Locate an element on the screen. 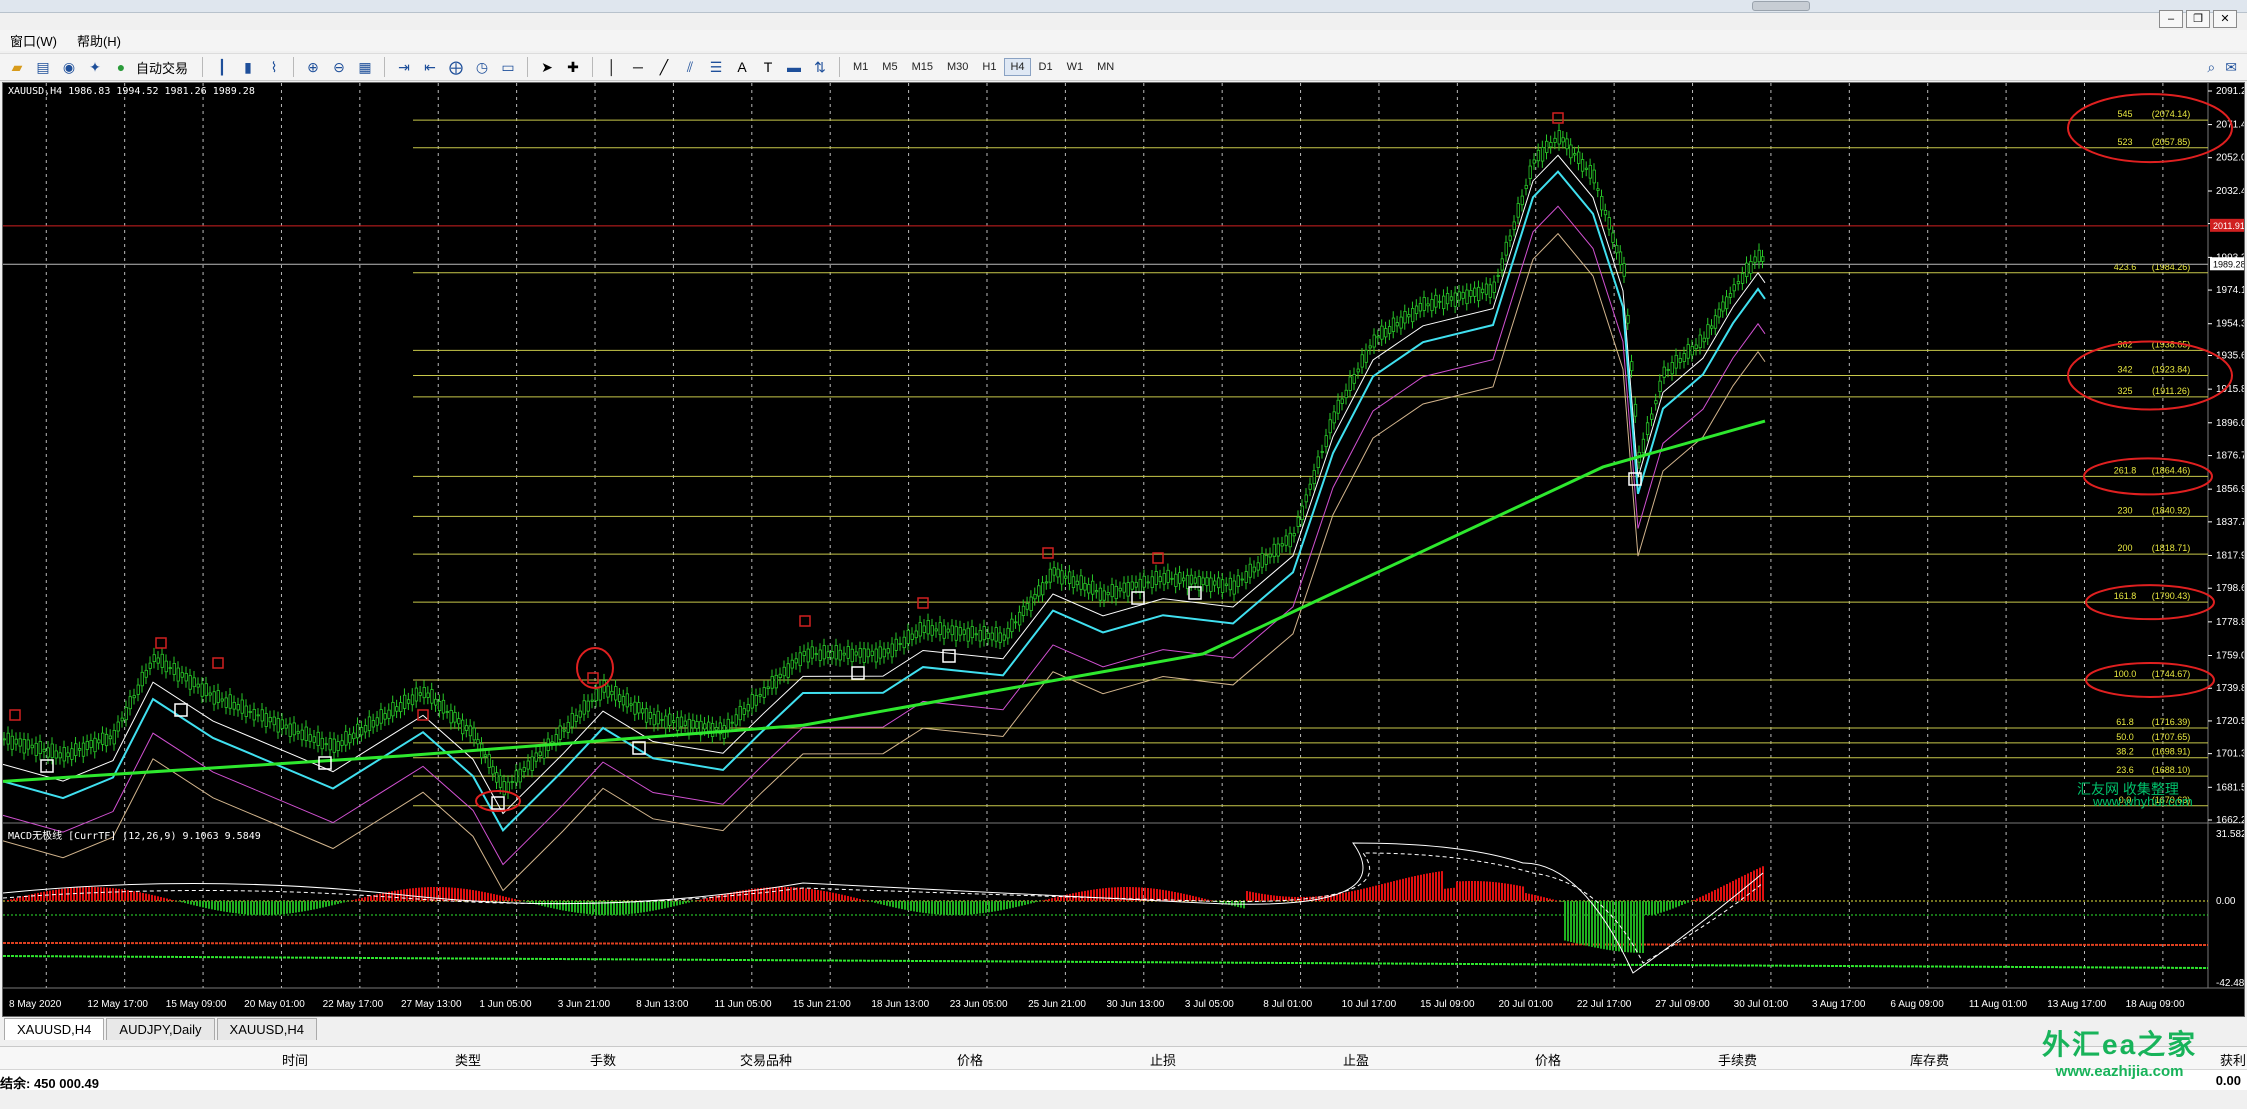  zoom-out-icon: ⊖ is located at coordinates (339, 67).